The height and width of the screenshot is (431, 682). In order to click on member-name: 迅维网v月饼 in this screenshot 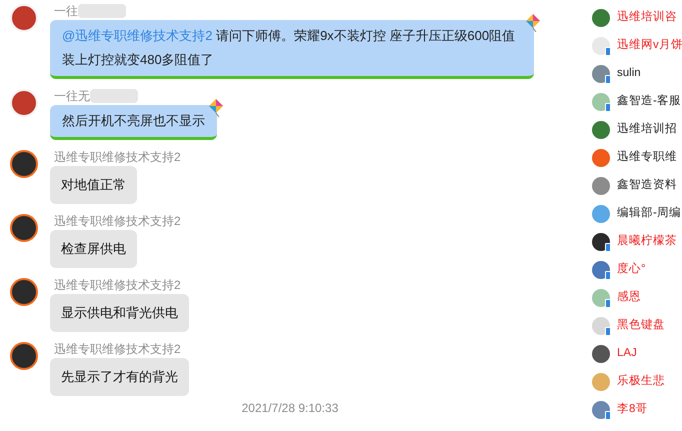, I will do `click(649, 46)`.